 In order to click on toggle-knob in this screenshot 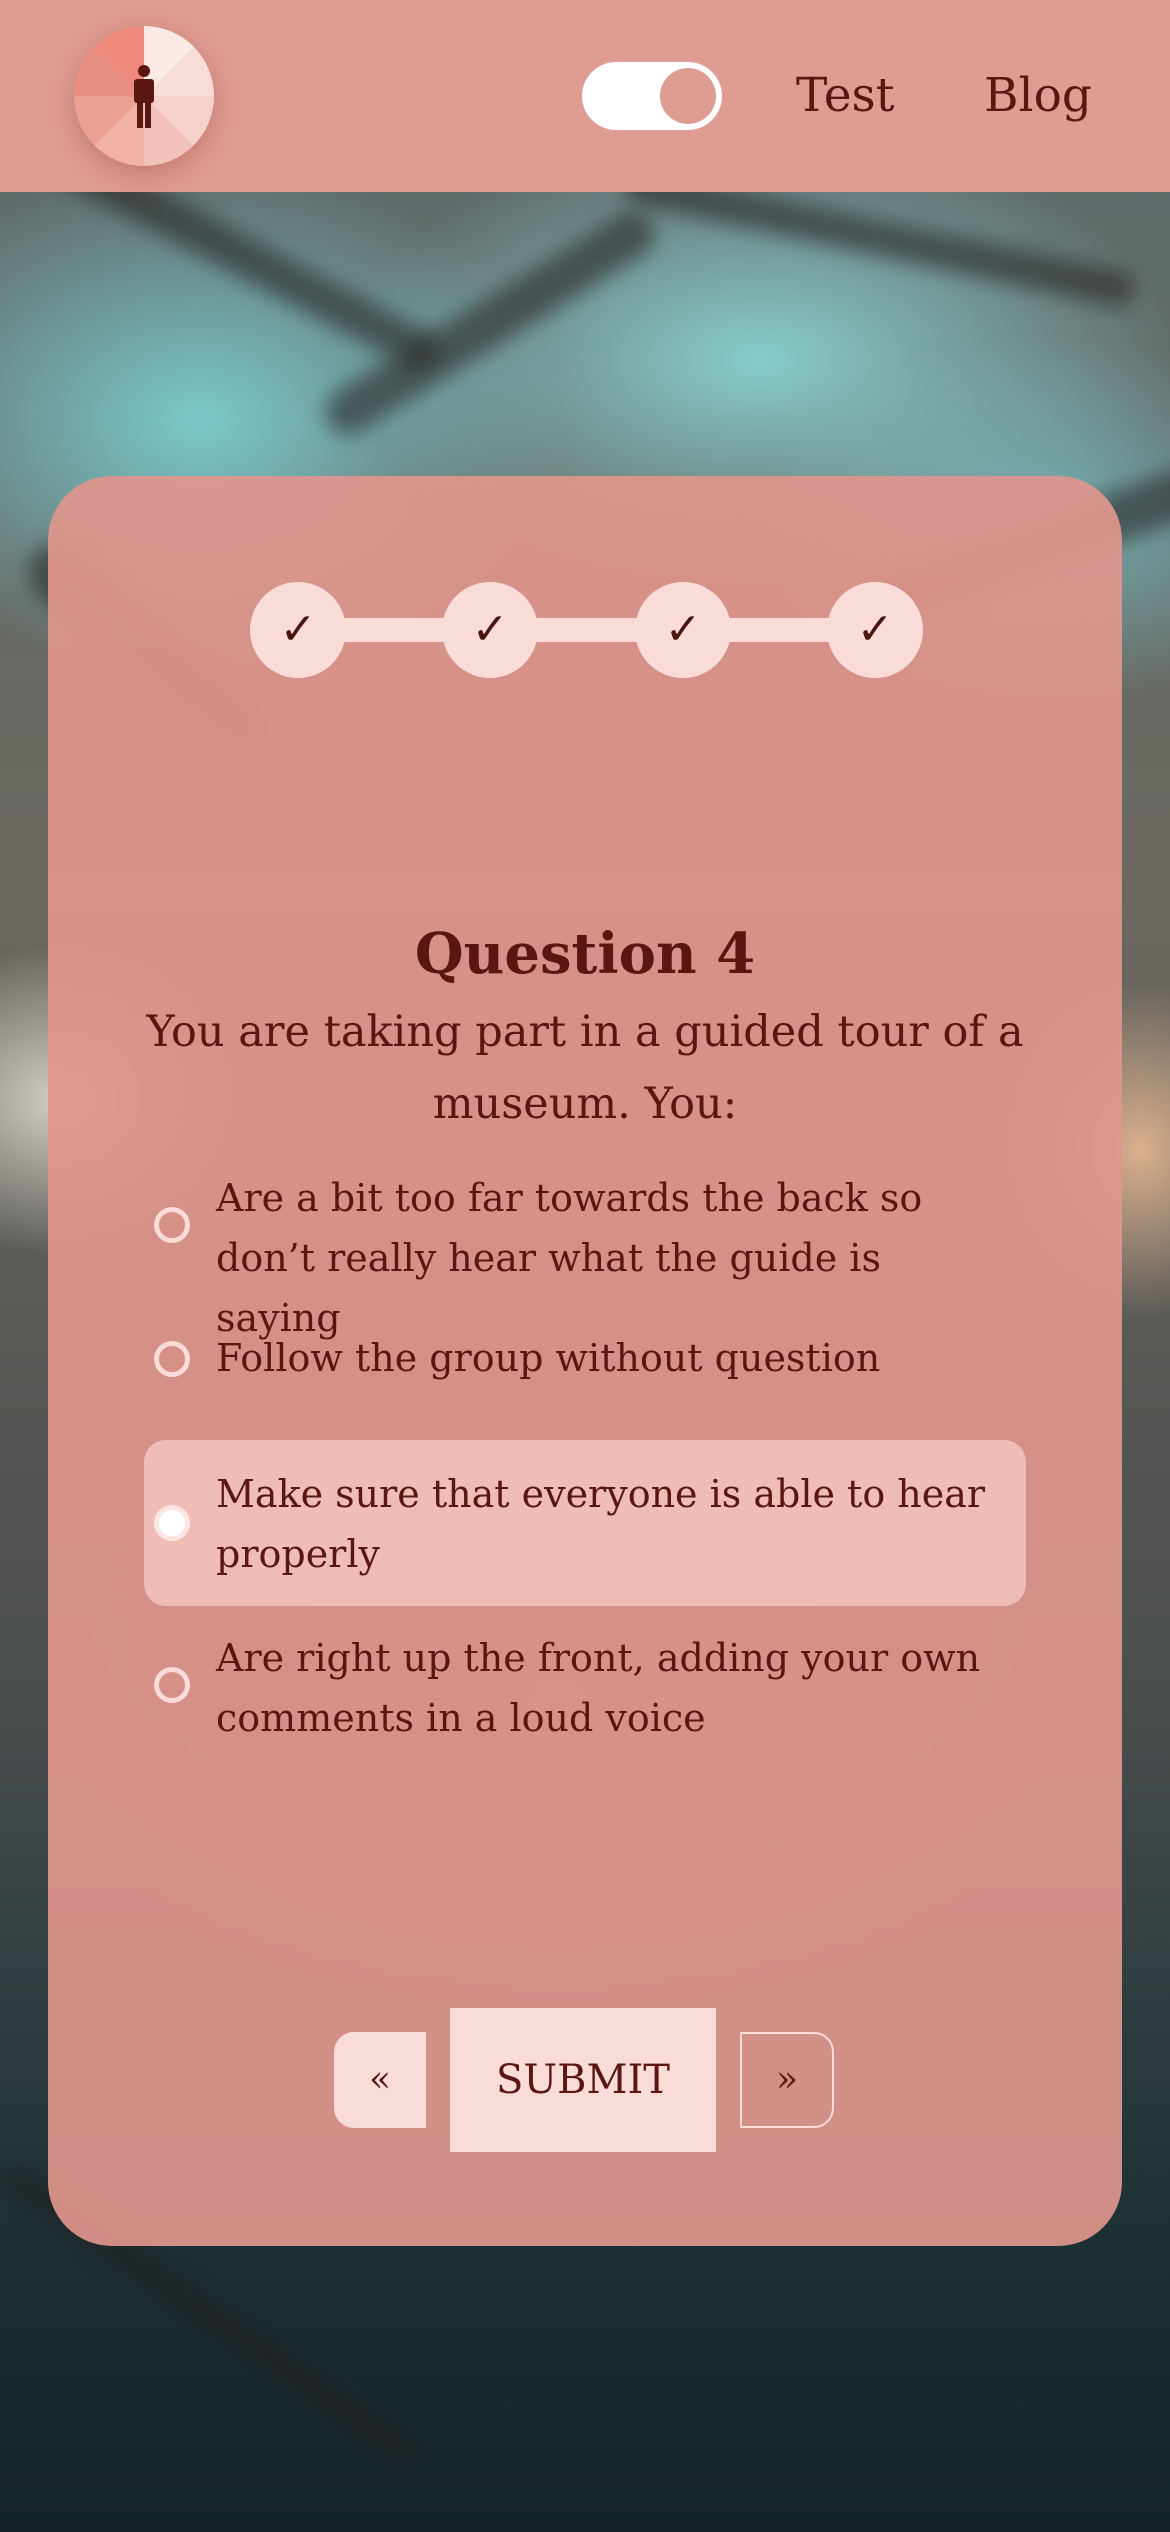, I will do `click(688, 96)`.